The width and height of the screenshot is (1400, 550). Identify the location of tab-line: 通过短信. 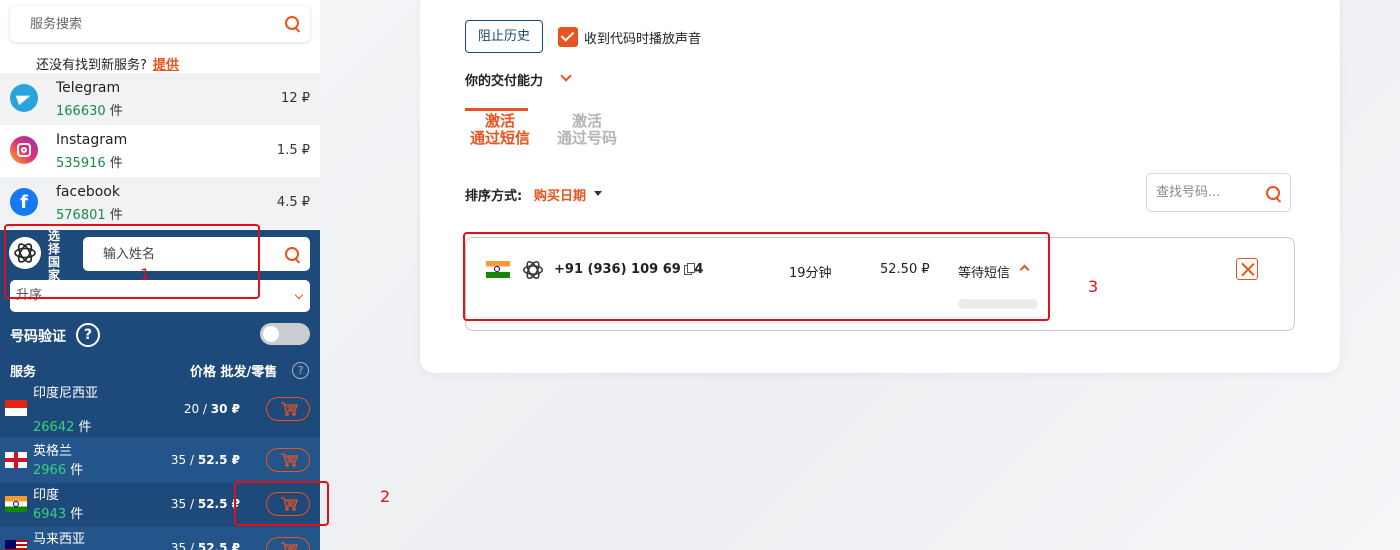
(499, 138).